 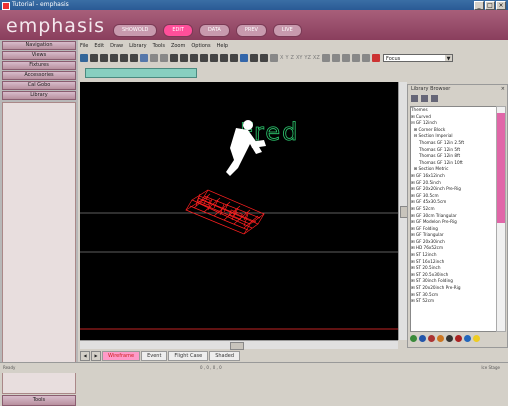 I want to click on menu-item: File, so click(x=84, y=46).